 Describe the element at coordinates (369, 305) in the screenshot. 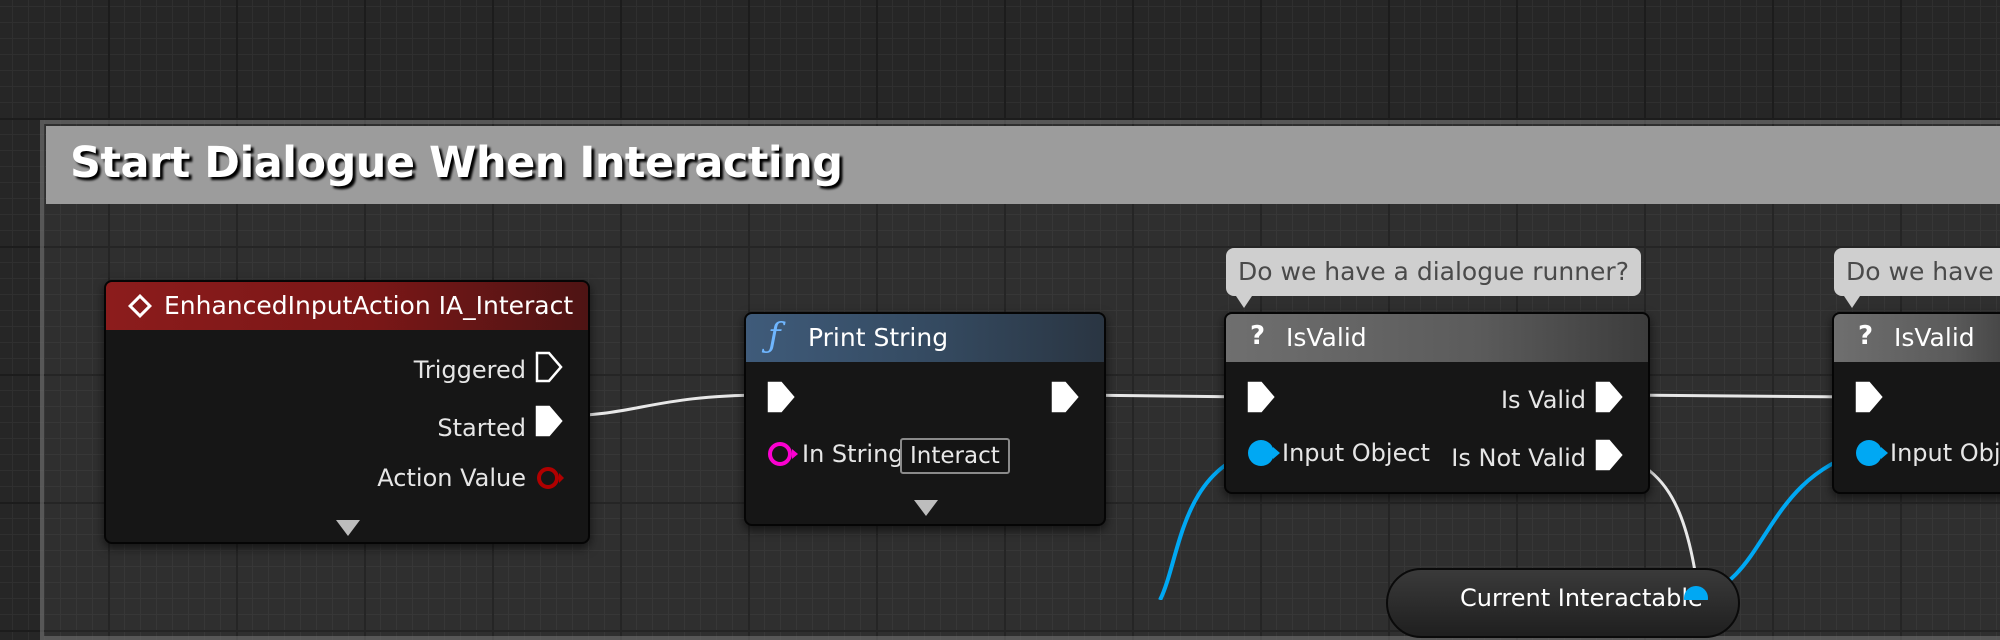

I see `node-title: EnhancedInputAction IA_Interact` at that location.